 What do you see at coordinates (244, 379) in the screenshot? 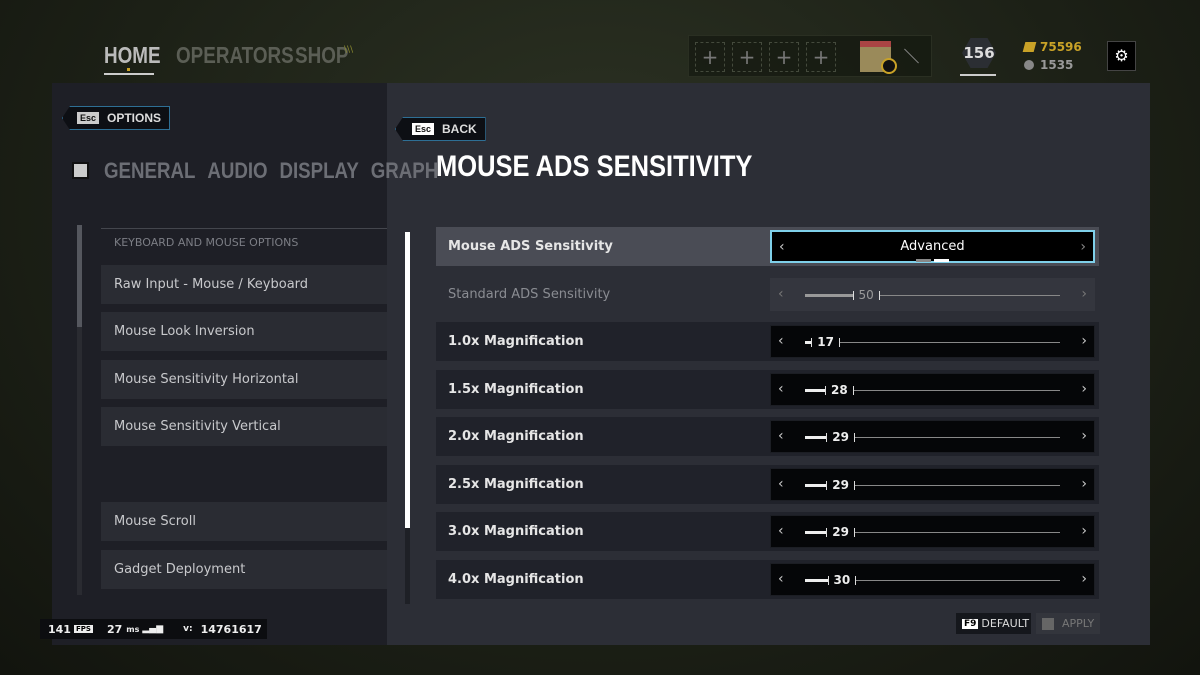
I see `list-item: Mouse Sensitivity Horizontal` at bounding box center [244, 379].